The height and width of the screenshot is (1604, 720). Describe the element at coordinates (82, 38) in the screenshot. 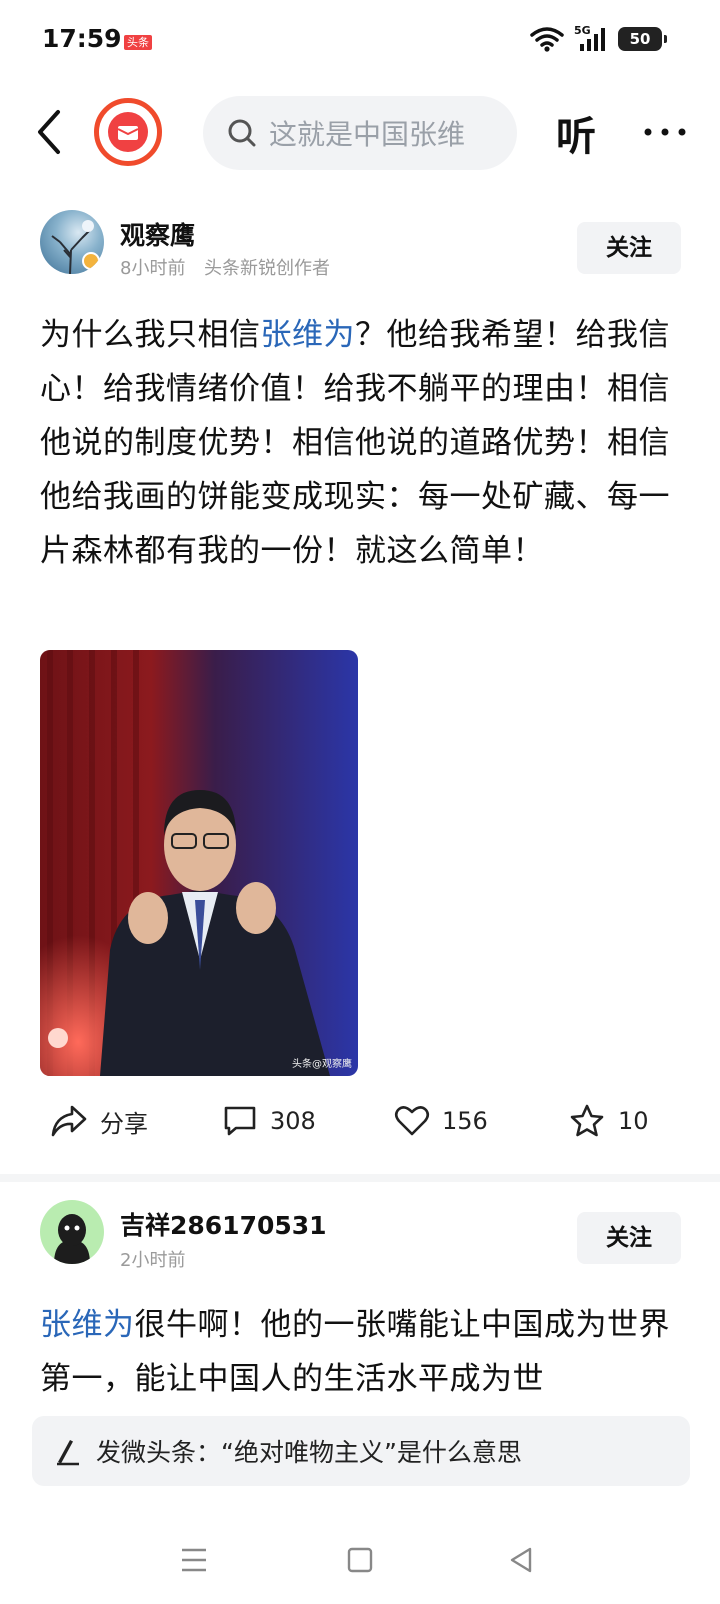

I see `status-time: 17:59` at that location.